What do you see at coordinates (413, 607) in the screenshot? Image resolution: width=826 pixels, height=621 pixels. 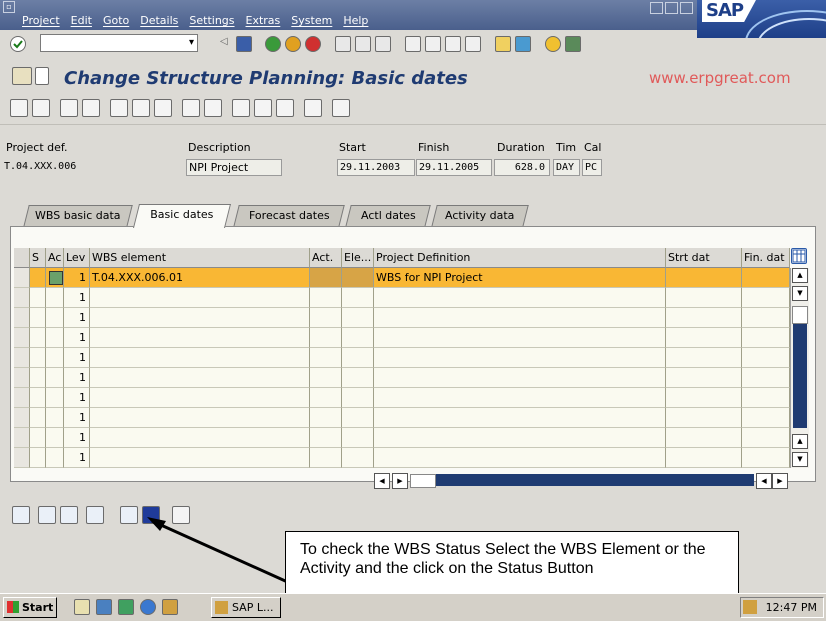 I see `windows-taskbar: Start SAP L... 12:47 PM` at bounding box center [413, 607].